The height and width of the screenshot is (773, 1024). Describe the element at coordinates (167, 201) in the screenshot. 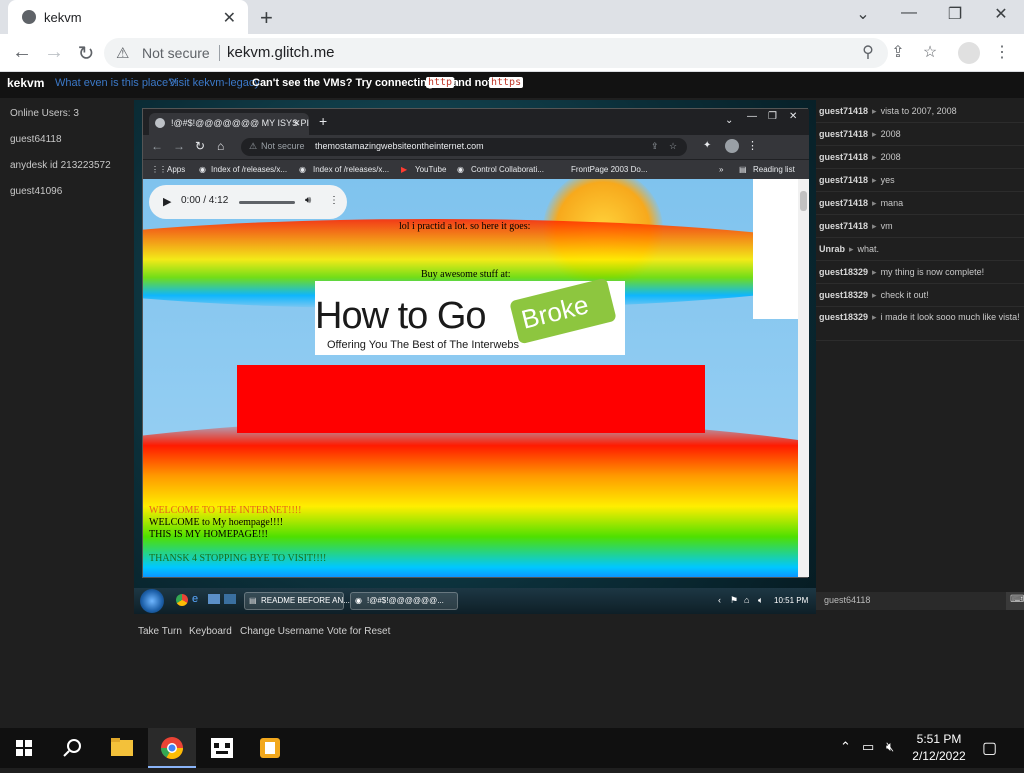

I see `play-icon: ▶` at that location.